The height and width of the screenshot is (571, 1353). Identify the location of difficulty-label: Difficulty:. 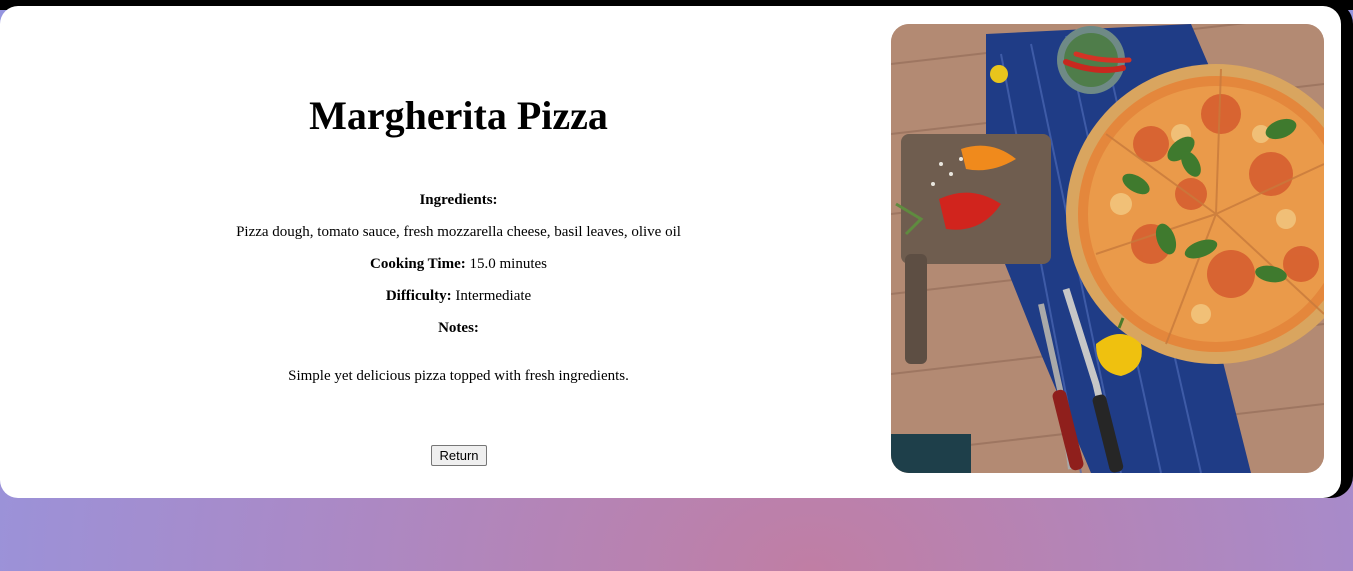
(418, 296).